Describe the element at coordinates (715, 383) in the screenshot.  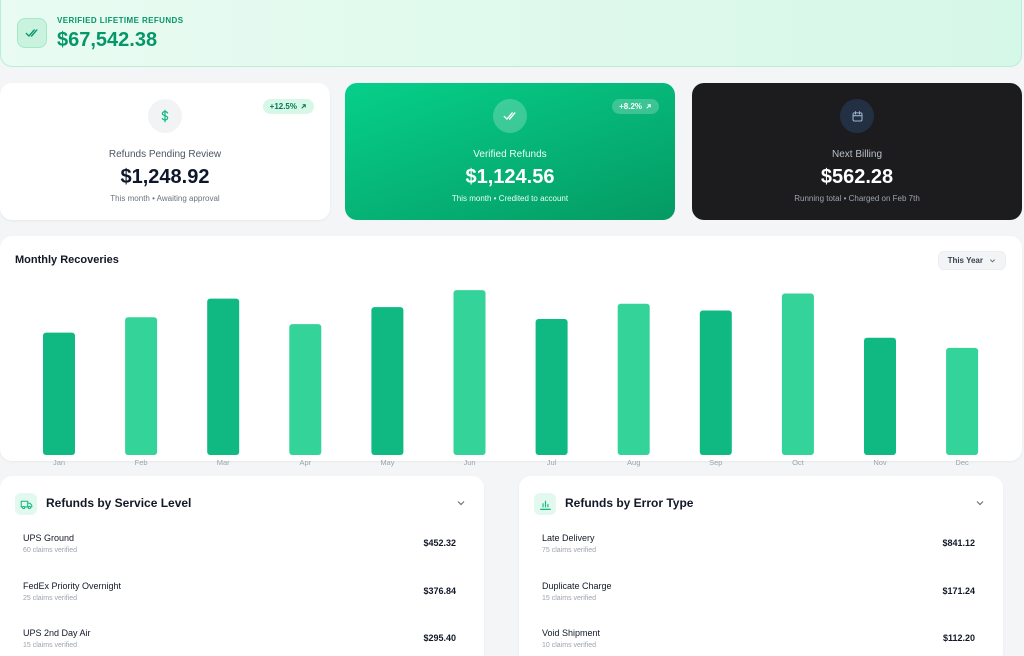
I see `bar-sep` at that location.